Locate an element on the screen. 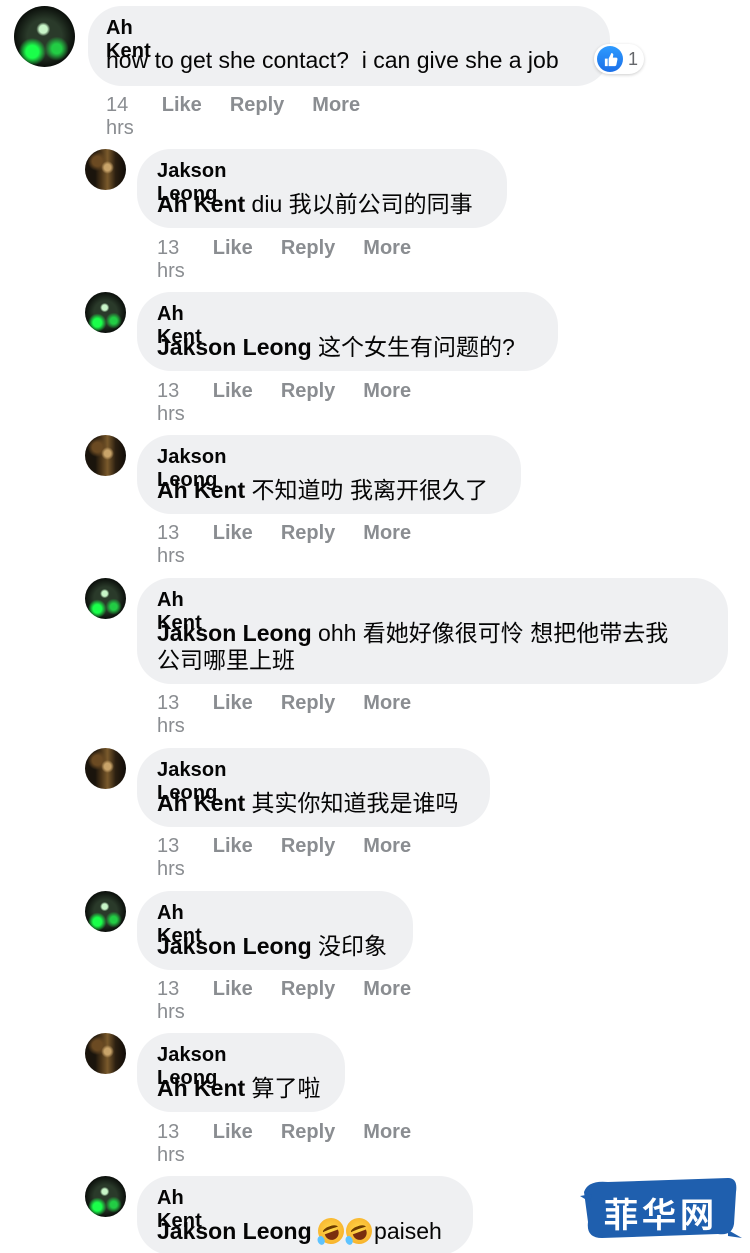 The image size is (750, 1253). comment-actions: 14 hrs Like Reply More is located at coordinates (247, 117).